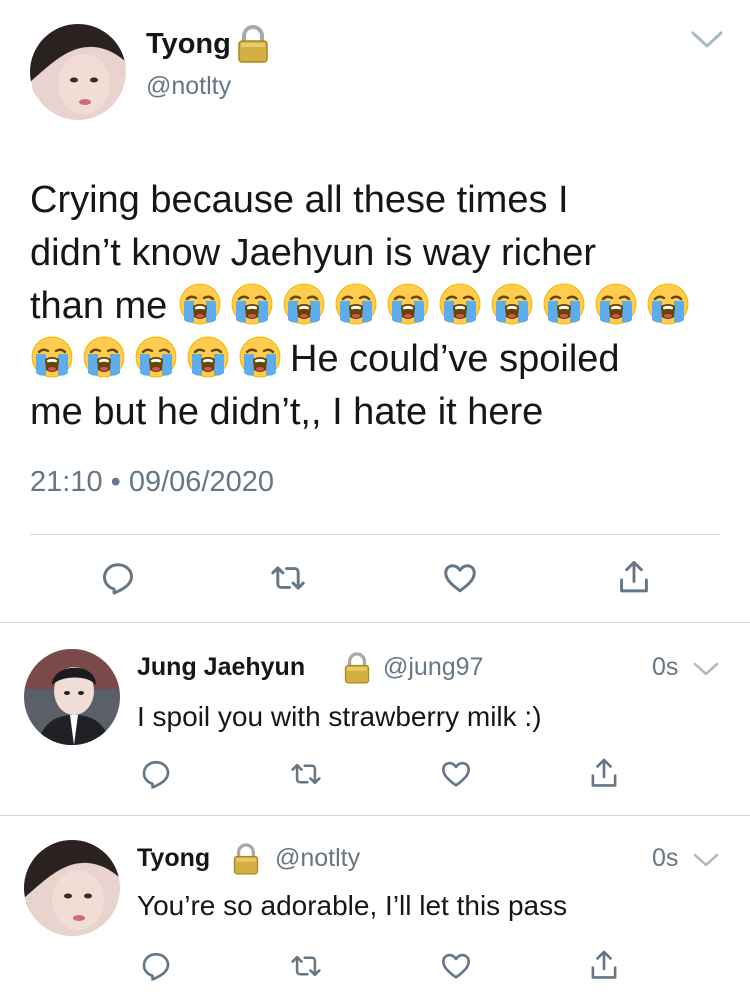  I want to click on author-handle: @jung97, so click(433, 667).